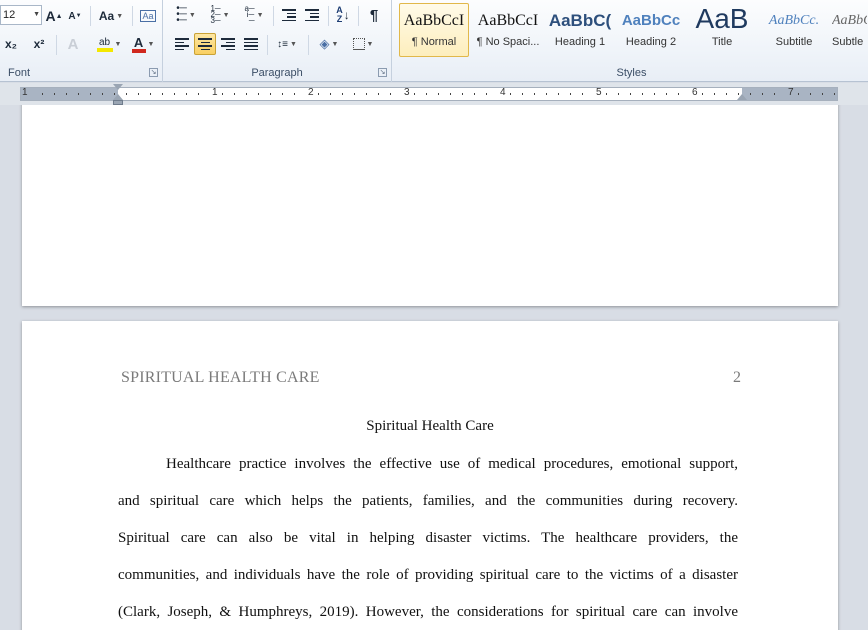  What do you see at coordinates (429, 94) in the screenshot?
I see `horizontal-ruler: 1 1 2 3 4 5 6 7` at bounding box center [429, 94].